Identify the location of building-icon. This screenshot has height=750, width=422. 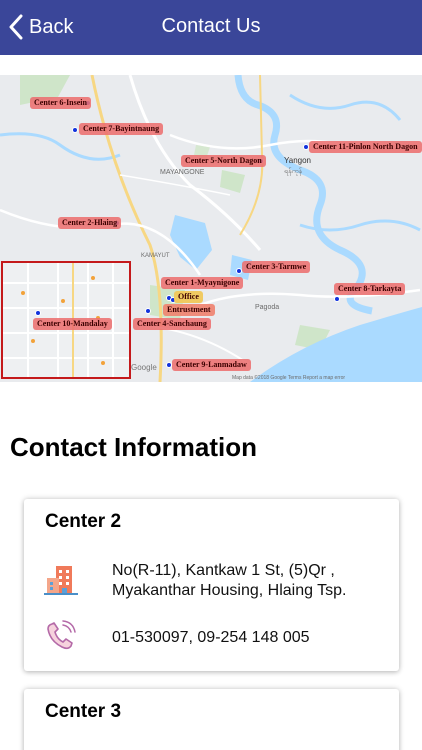
(61, 580).